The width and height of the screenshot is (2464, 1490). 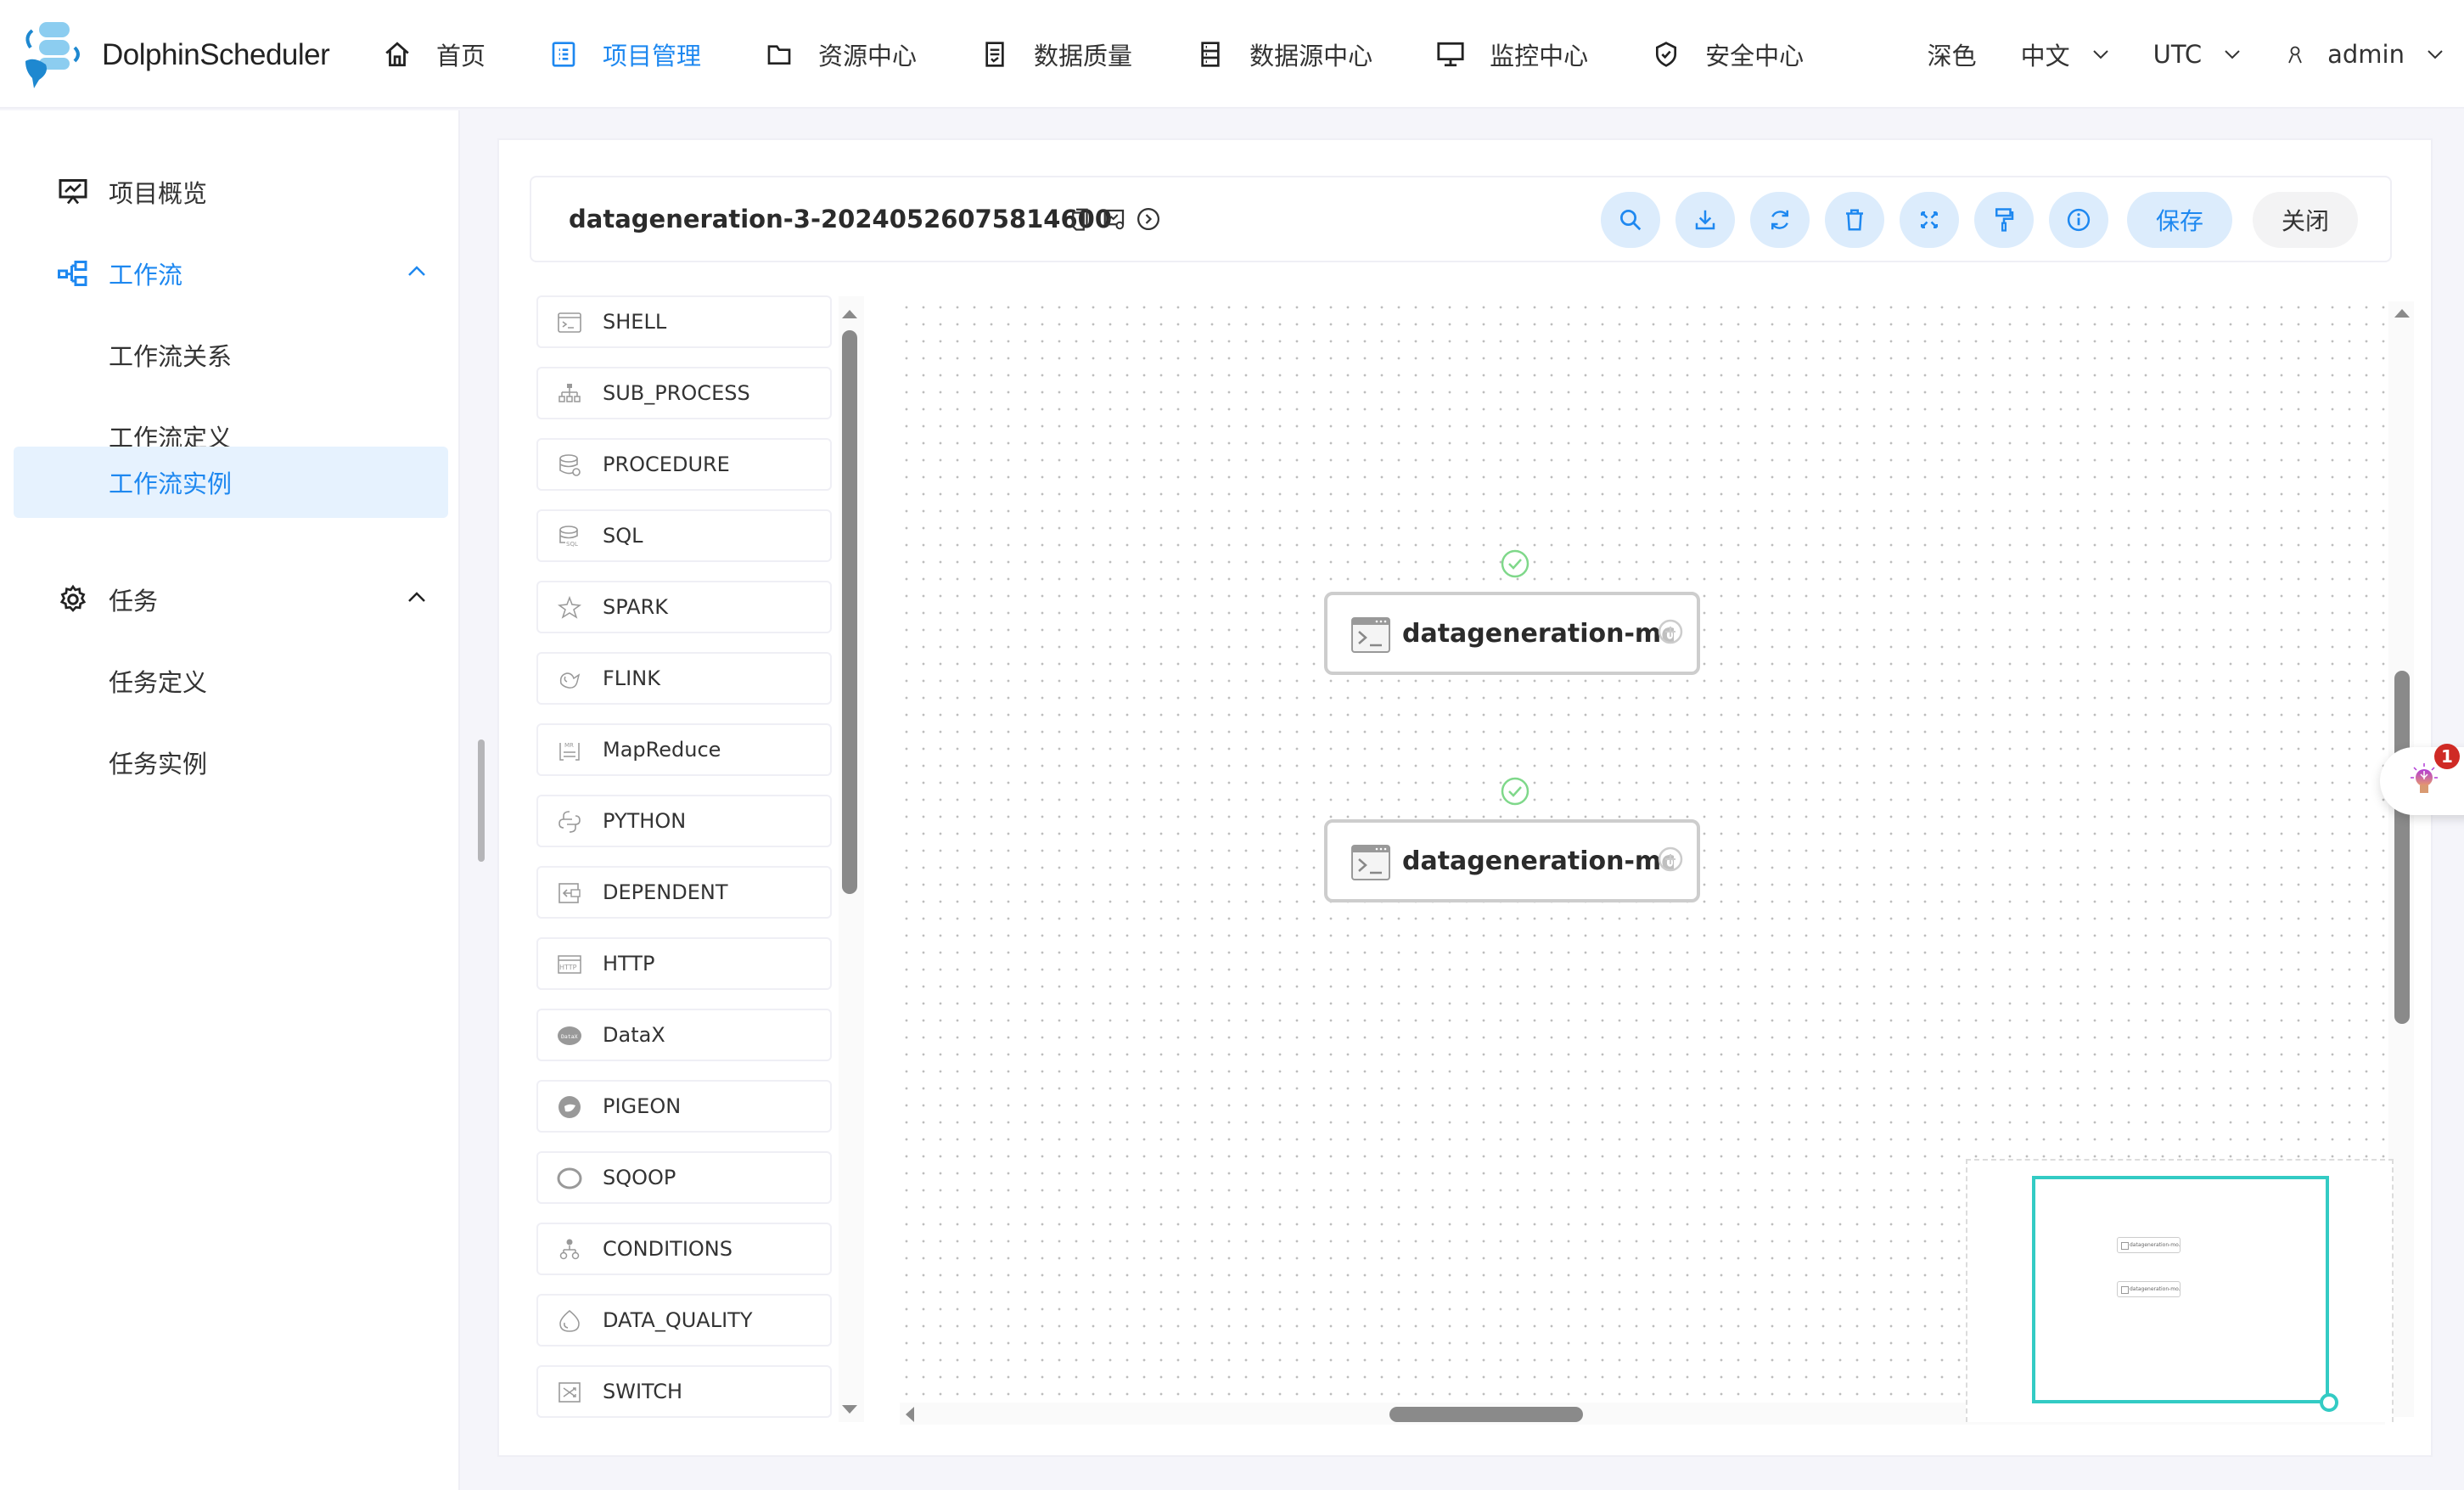 What do you see at coordinates (1727, 54) in the screenshot?
I see `nav-security-center: 安全中心` at bounding box center [1727, 54].